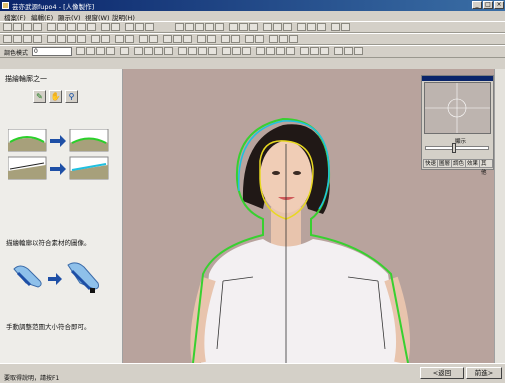 The height and width of the screenshot is (383, 505). Describe the element at coordinates (236, 51) in the screenshot. I see `opt-o-icon` at that location.